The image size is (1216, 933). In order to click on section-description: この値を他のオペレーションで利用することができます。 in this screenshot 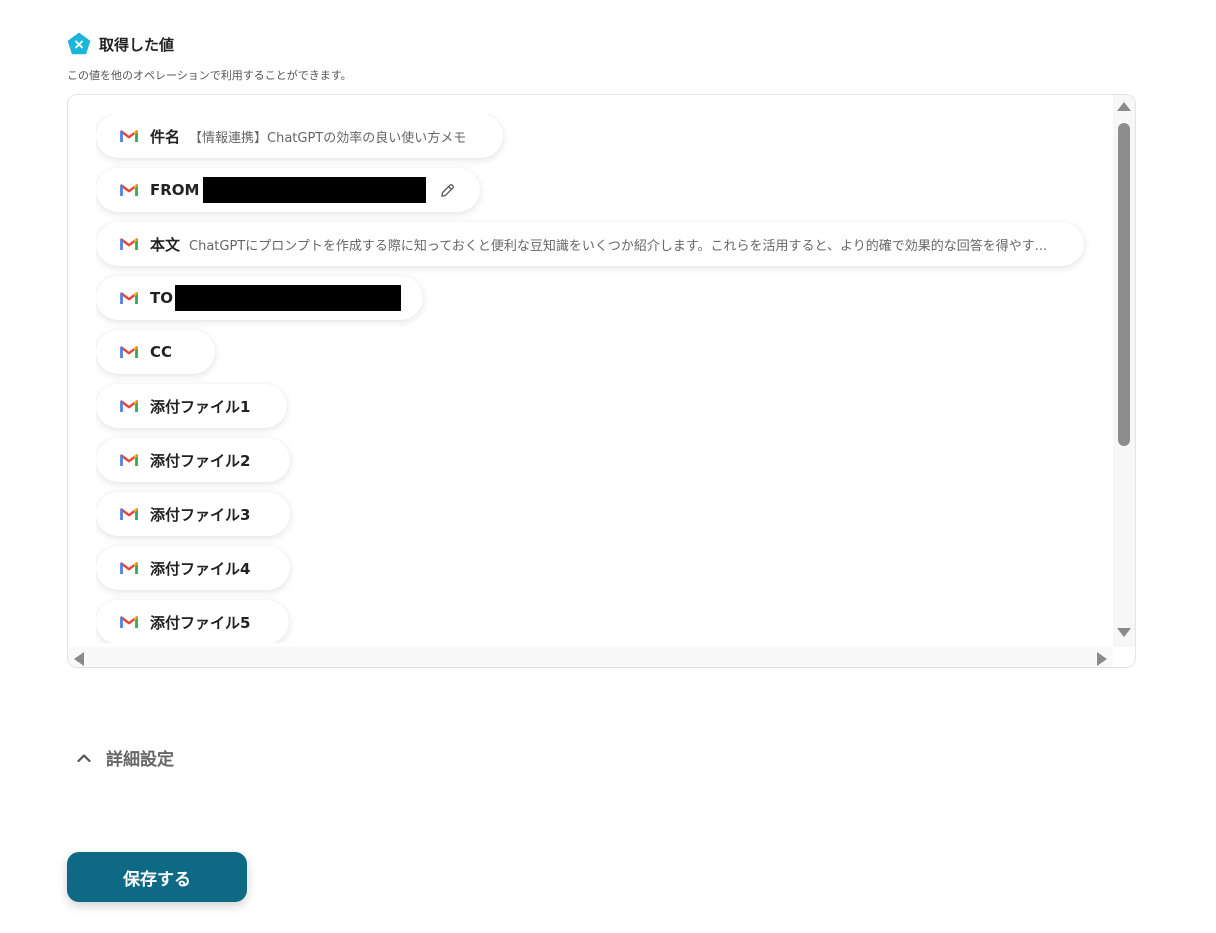, I will do `click(209, 75)`.